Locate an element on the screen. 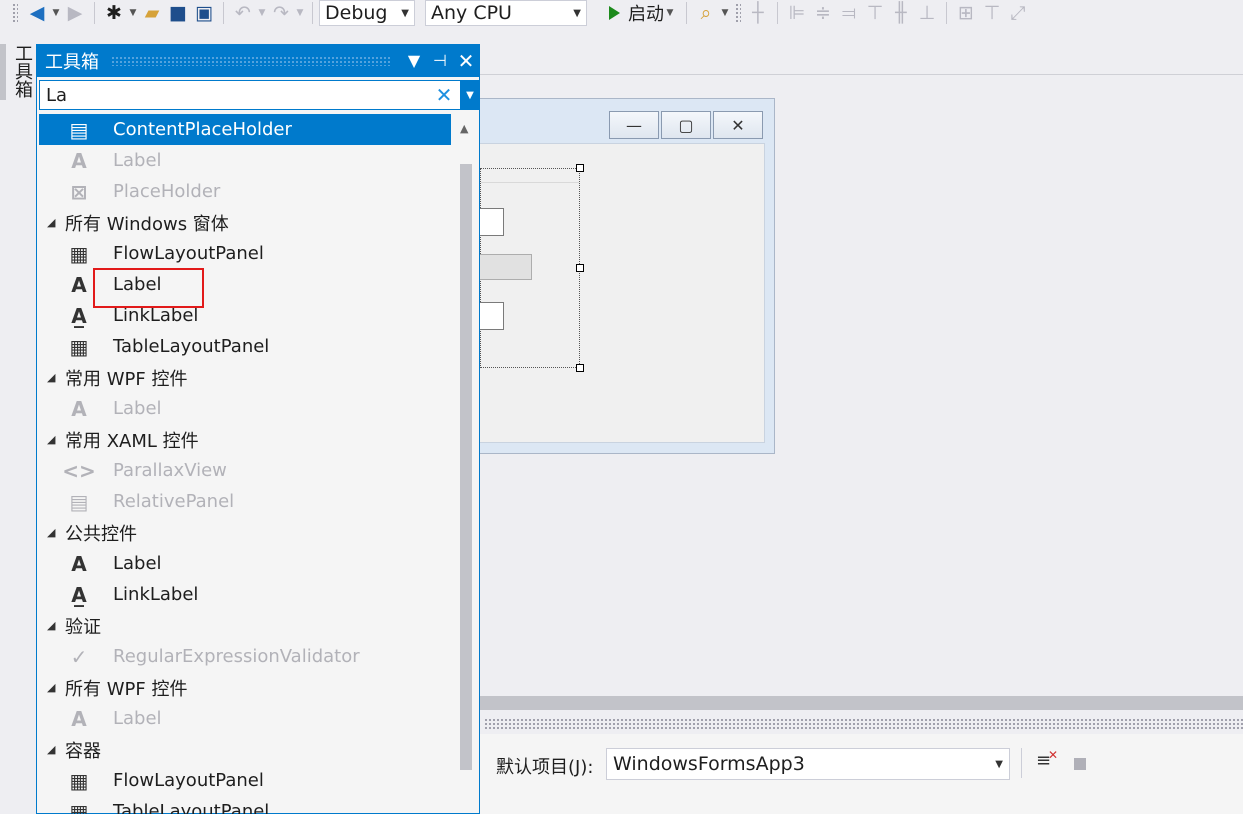 The width and height of the screenshot is (1243, 814). toolbox-item: A̲ LinkLabel is located at coordinates (245, 594).